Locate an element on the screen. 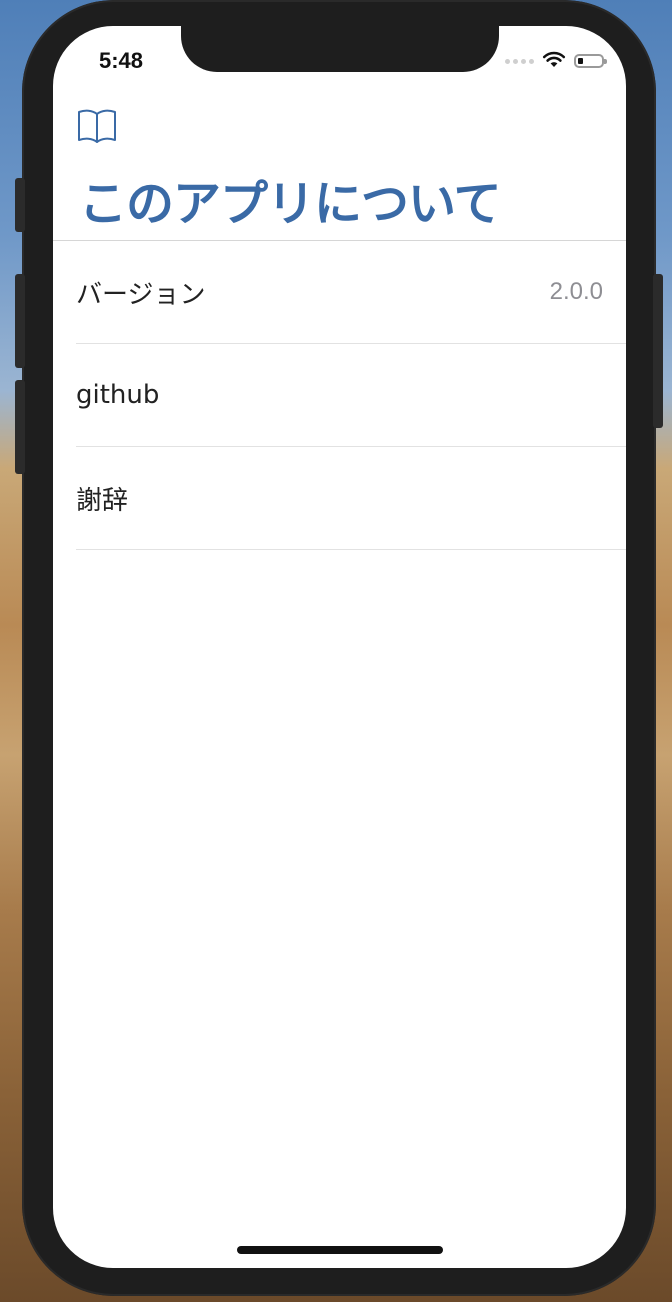 This screenshot has width=672, height=1302. mute-switch is located at coordinates (20, 205).